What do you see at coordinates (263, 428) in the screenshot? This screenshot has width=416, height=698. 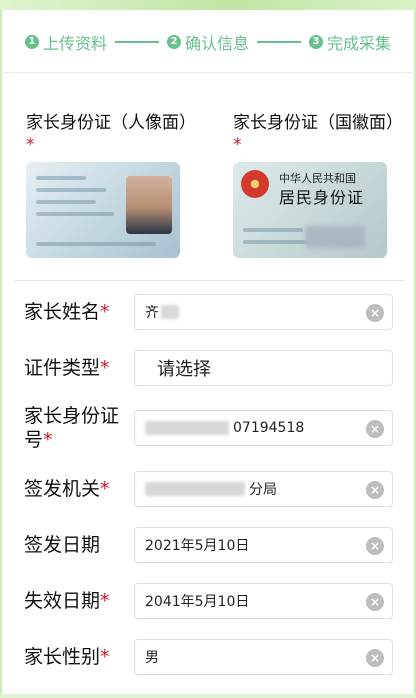 I see `id-number-input: 07194518 ×` at bounding box center [263, 428].